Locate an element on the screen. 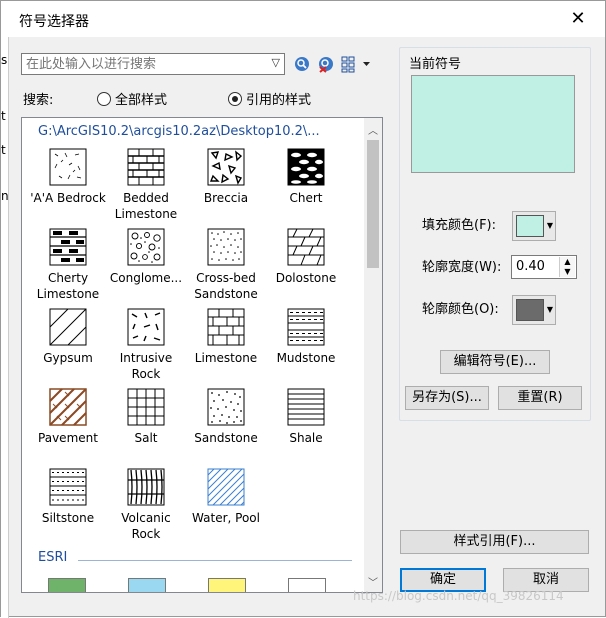  symbol-item: Volcanic Rock is located at coordinates (146, 505).